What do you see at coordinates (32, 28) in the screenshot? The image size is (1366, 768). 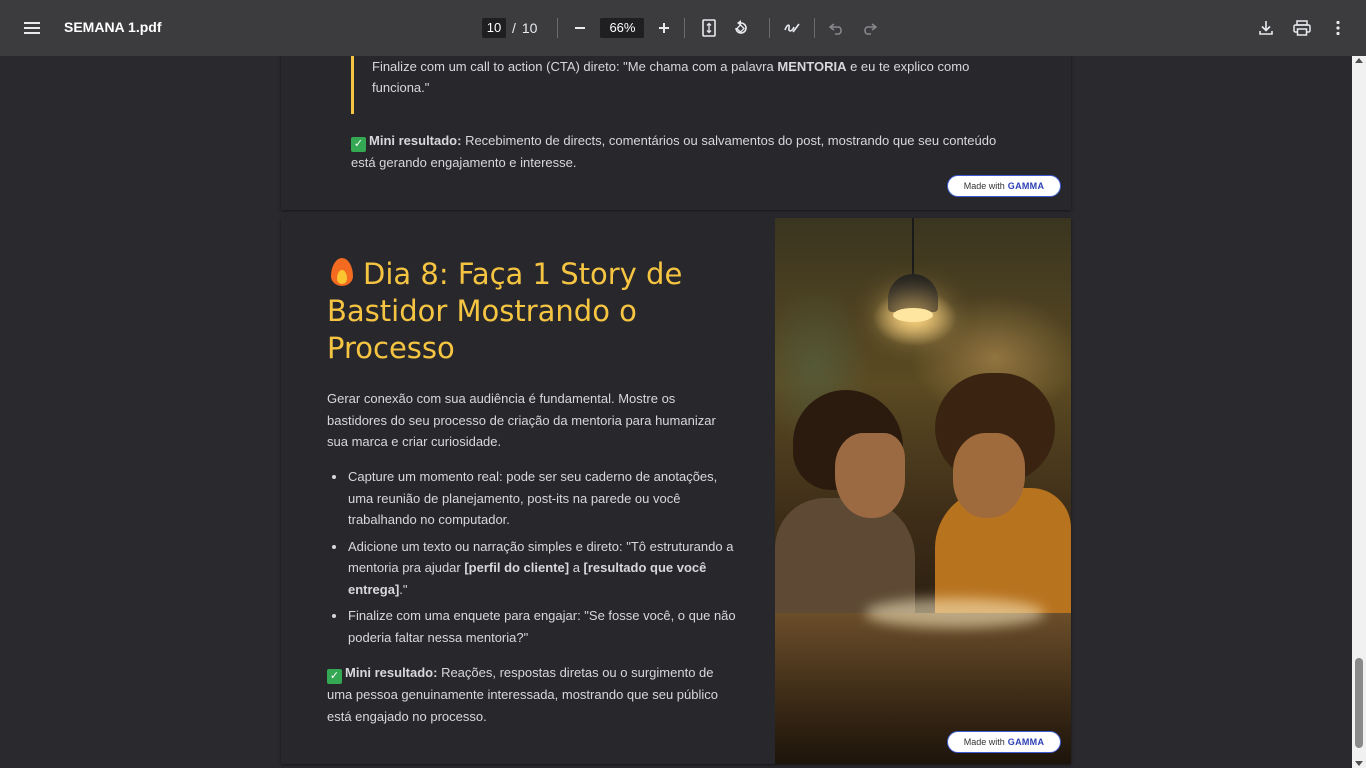 I see `menu-icon` at bounding box center [32, 28].